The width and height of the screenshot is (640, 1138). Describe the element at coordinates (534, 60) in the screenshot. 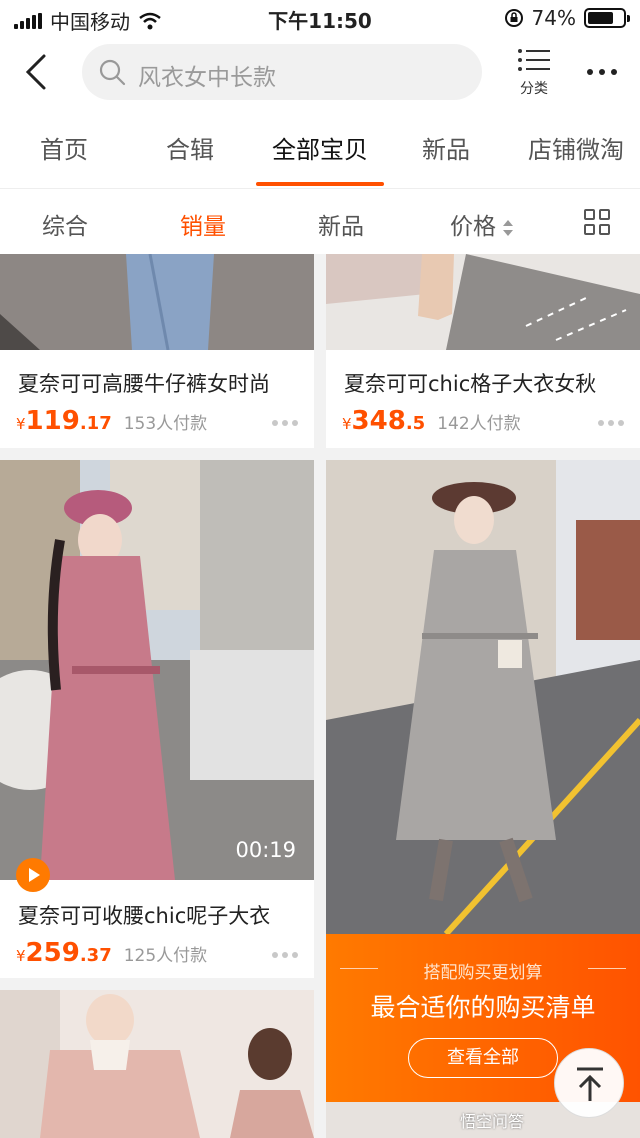

I see `list-icon` at that location.